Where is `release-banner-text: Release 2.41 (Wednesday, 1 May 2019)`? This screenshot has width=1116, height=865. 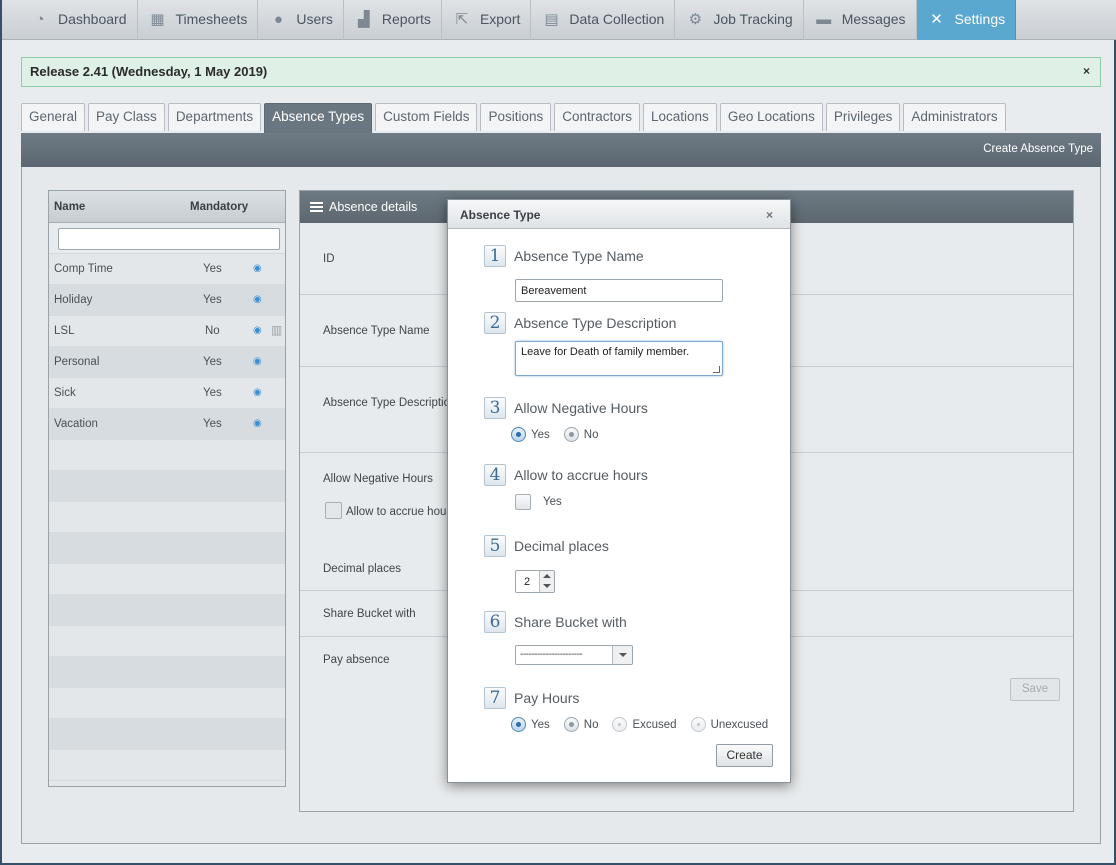 release-banner-text: Release 2.41 (Wednesday, 1 May 2019) is located at coordinates (149, 71).